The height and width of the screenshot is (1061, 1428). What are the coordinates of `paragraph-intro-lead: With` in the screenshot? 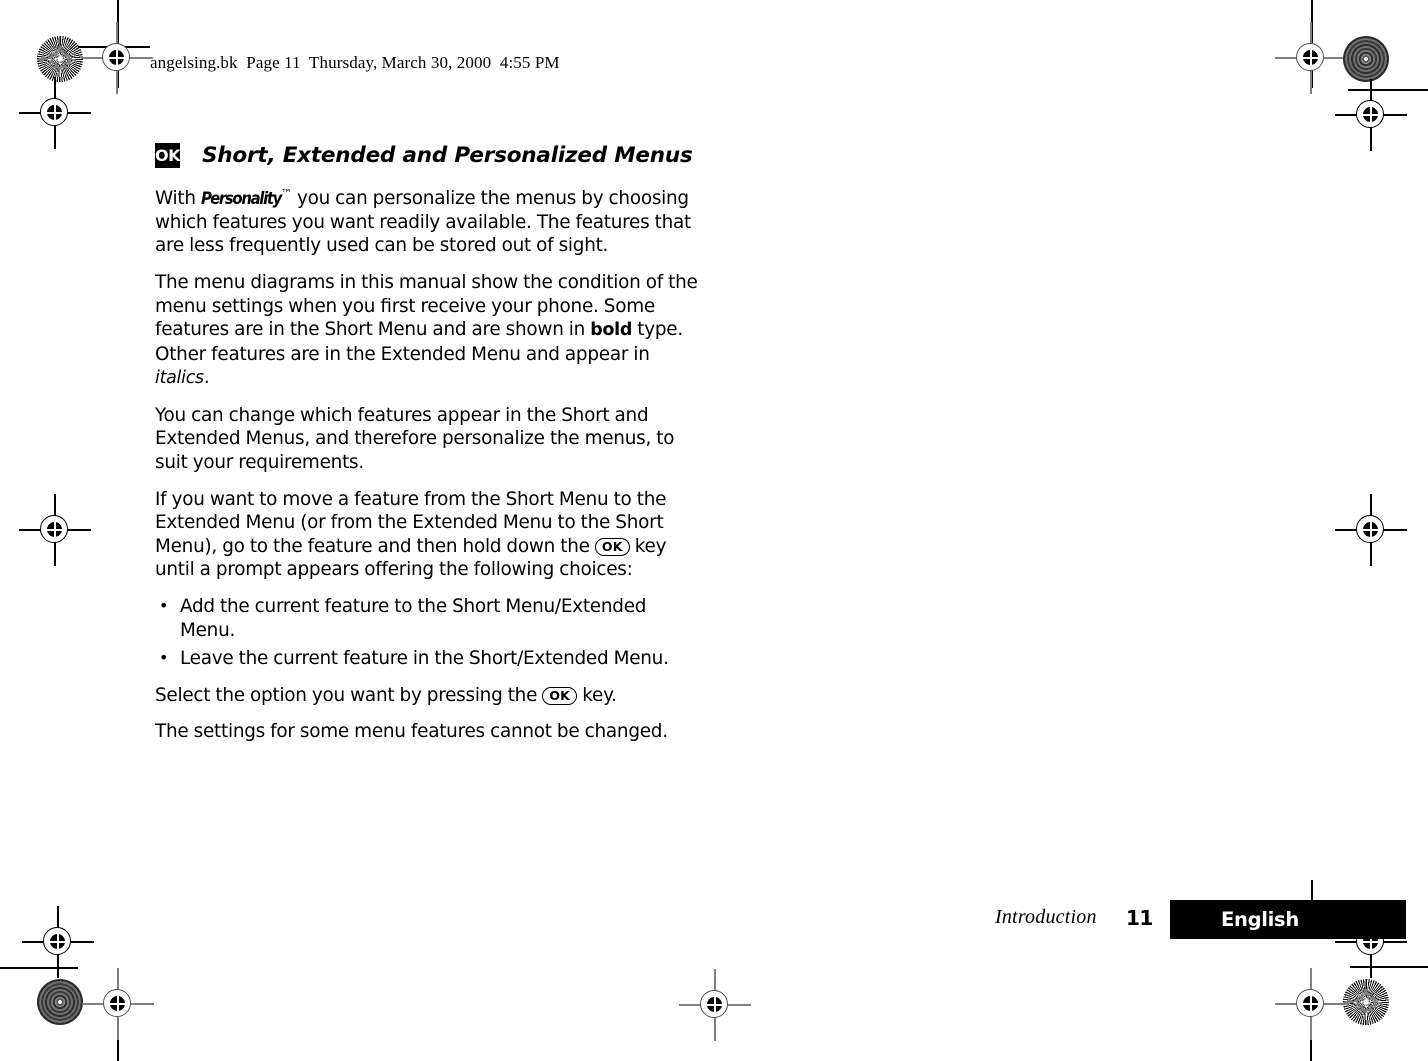 It's located at (178, 199).